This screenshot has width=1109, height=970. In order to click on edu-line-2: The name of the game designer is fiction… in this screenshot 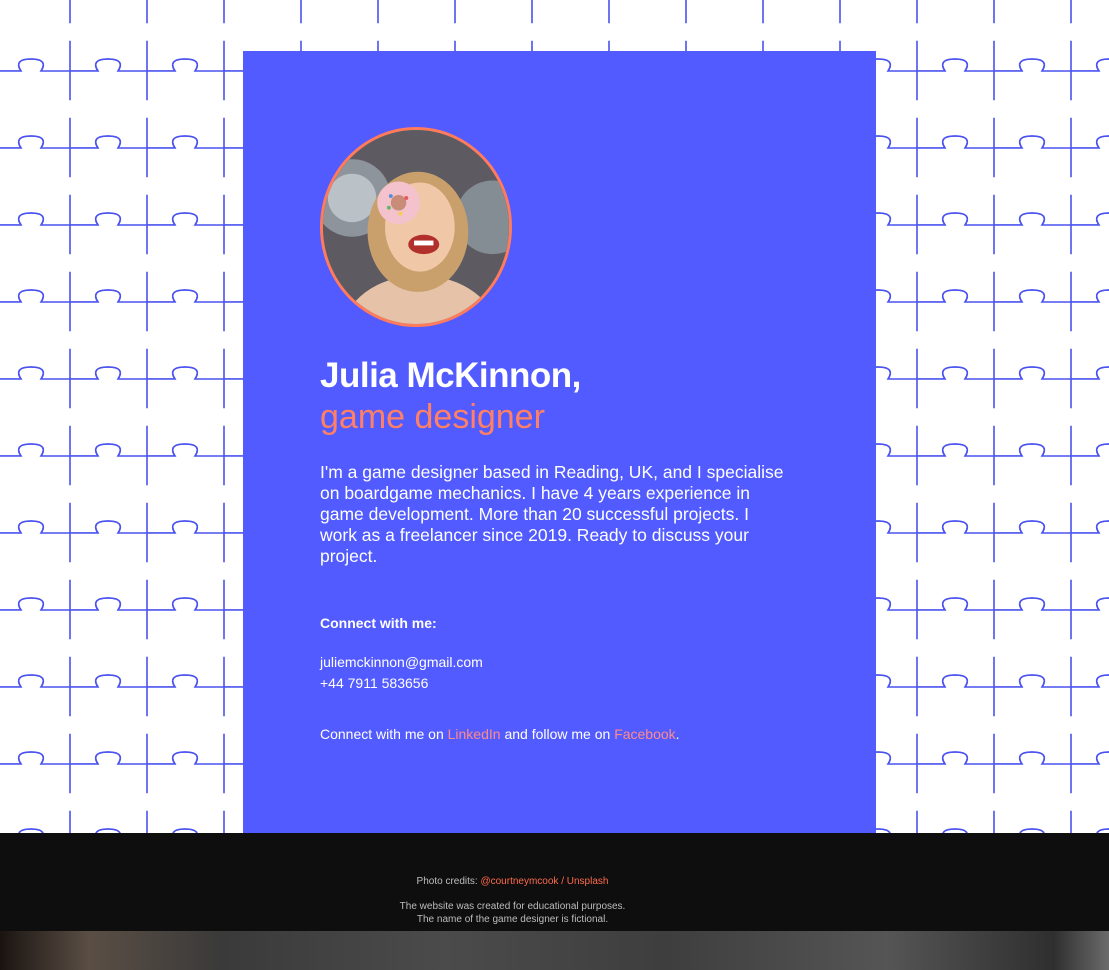, I will do `click(512, 919)`.